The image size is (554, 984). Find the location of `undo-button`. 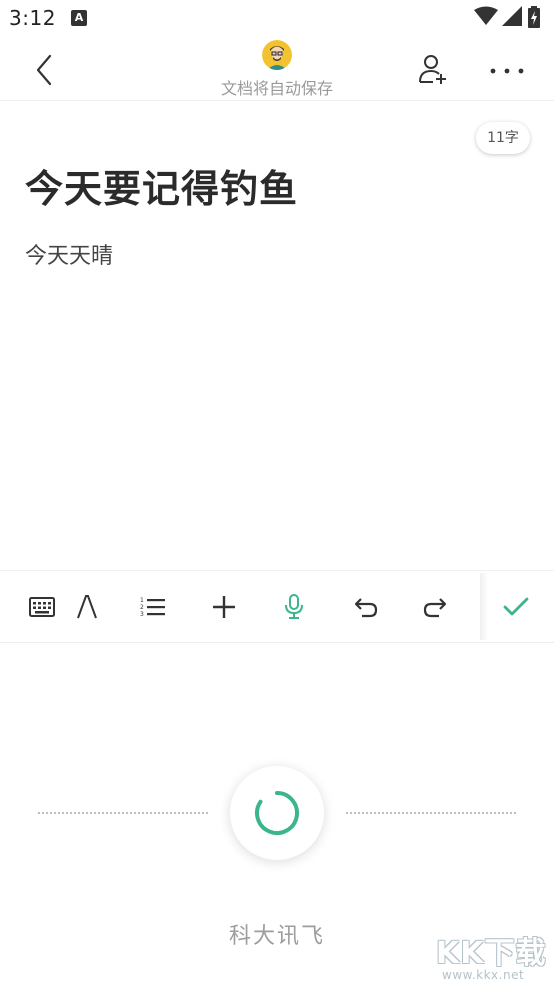

undo-button is located at coordinates (366, 606).